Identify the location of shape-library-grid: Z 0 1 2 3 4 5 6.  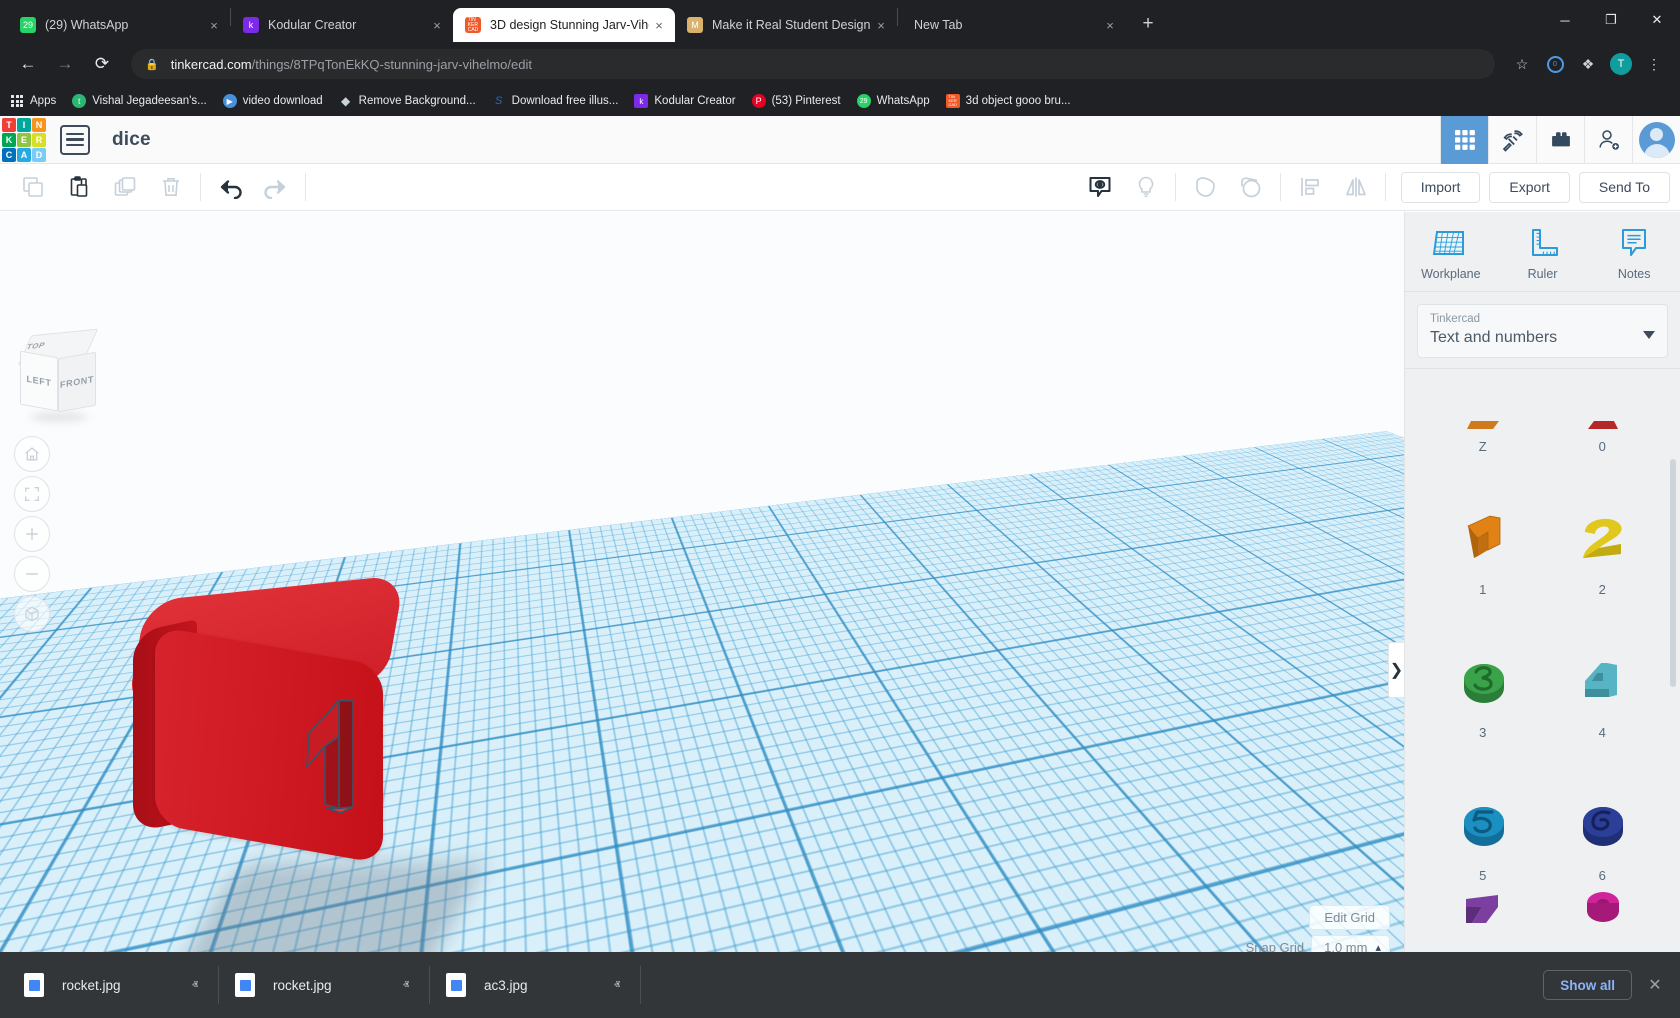
(1542, 670).